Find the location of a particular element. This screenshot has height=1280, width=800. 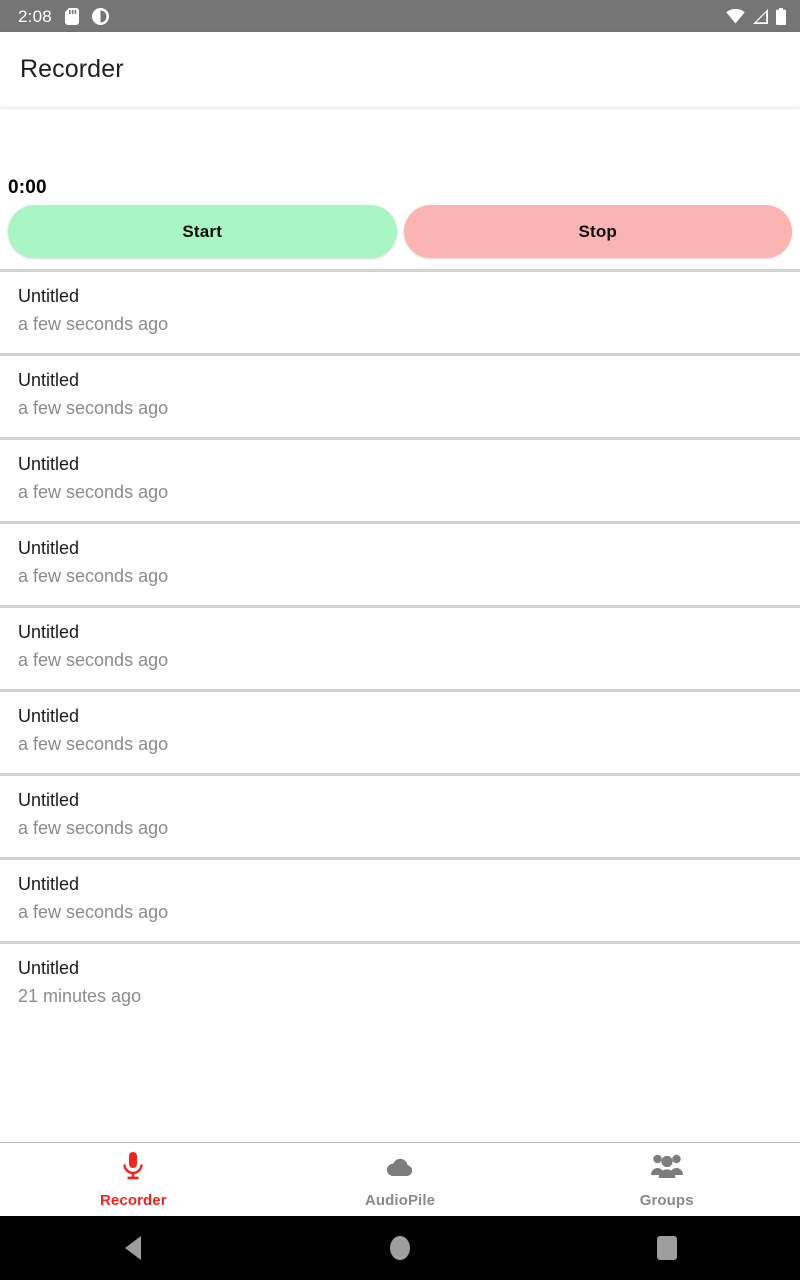

home-button is located at coordinates (400, 1248).